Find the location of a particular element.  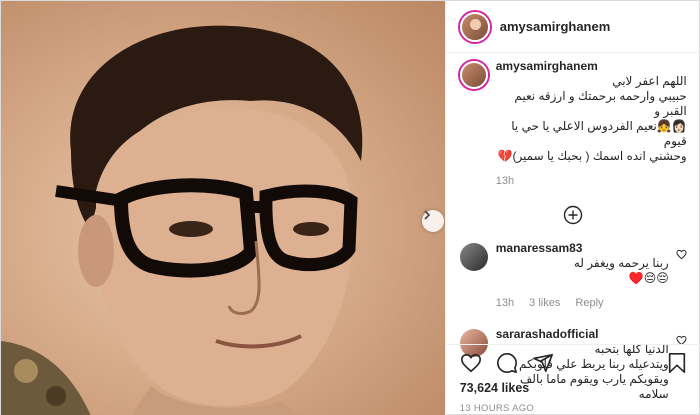

share-icon is located at coordinates (543, 363).